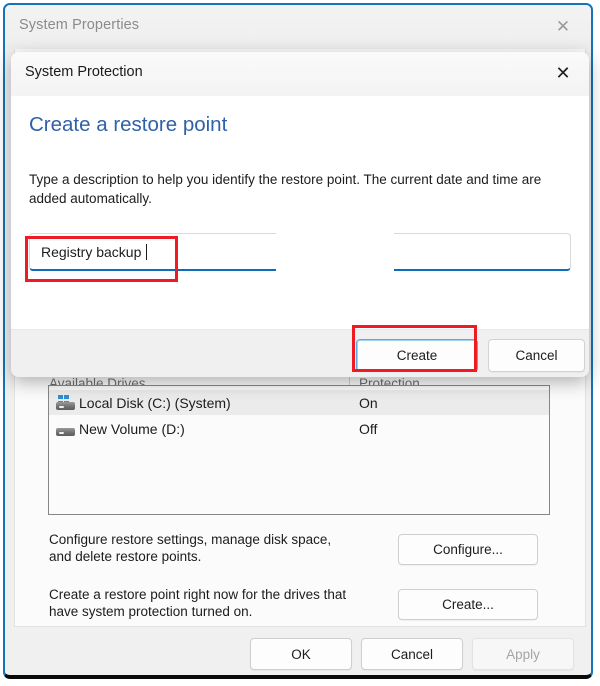 This screenshot has width=600, height=686. Describe the element at coordinates (128, 124) in the screenshot. I see `page-title: Create a restore point` at that location.